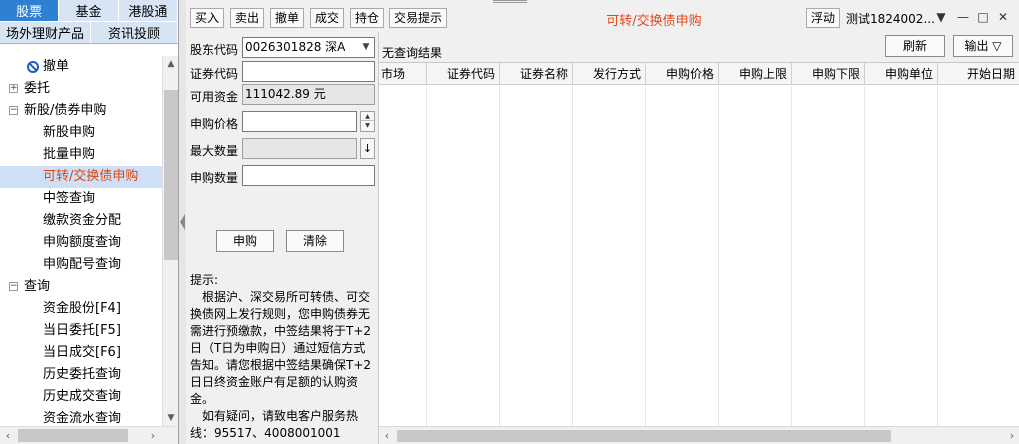 Image resolution: width=1019 pixels, height=444 pixels. Describe the element at coordinates (81, 265) in the screenshot. I see `tree-item: 申购配号查询` at that location.